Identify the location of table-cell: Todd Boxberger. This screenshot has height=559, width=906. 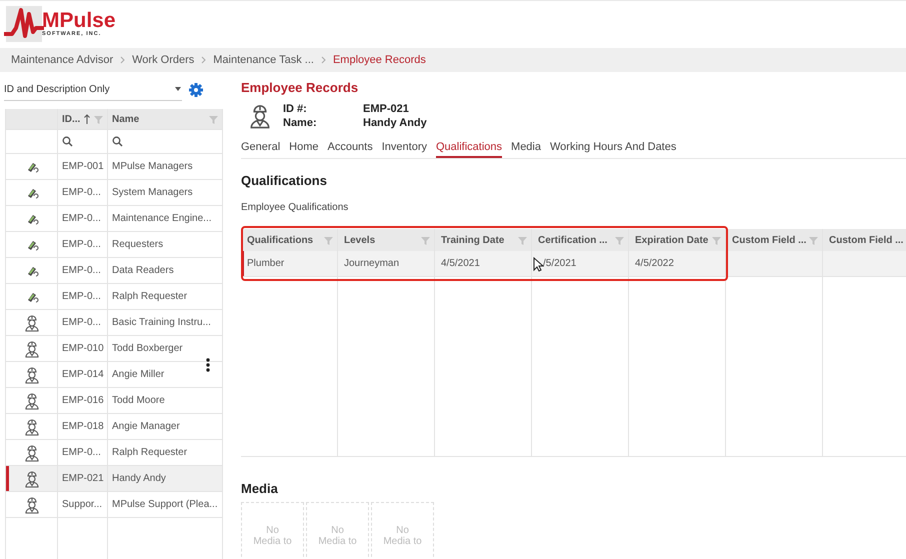
(165, 349).